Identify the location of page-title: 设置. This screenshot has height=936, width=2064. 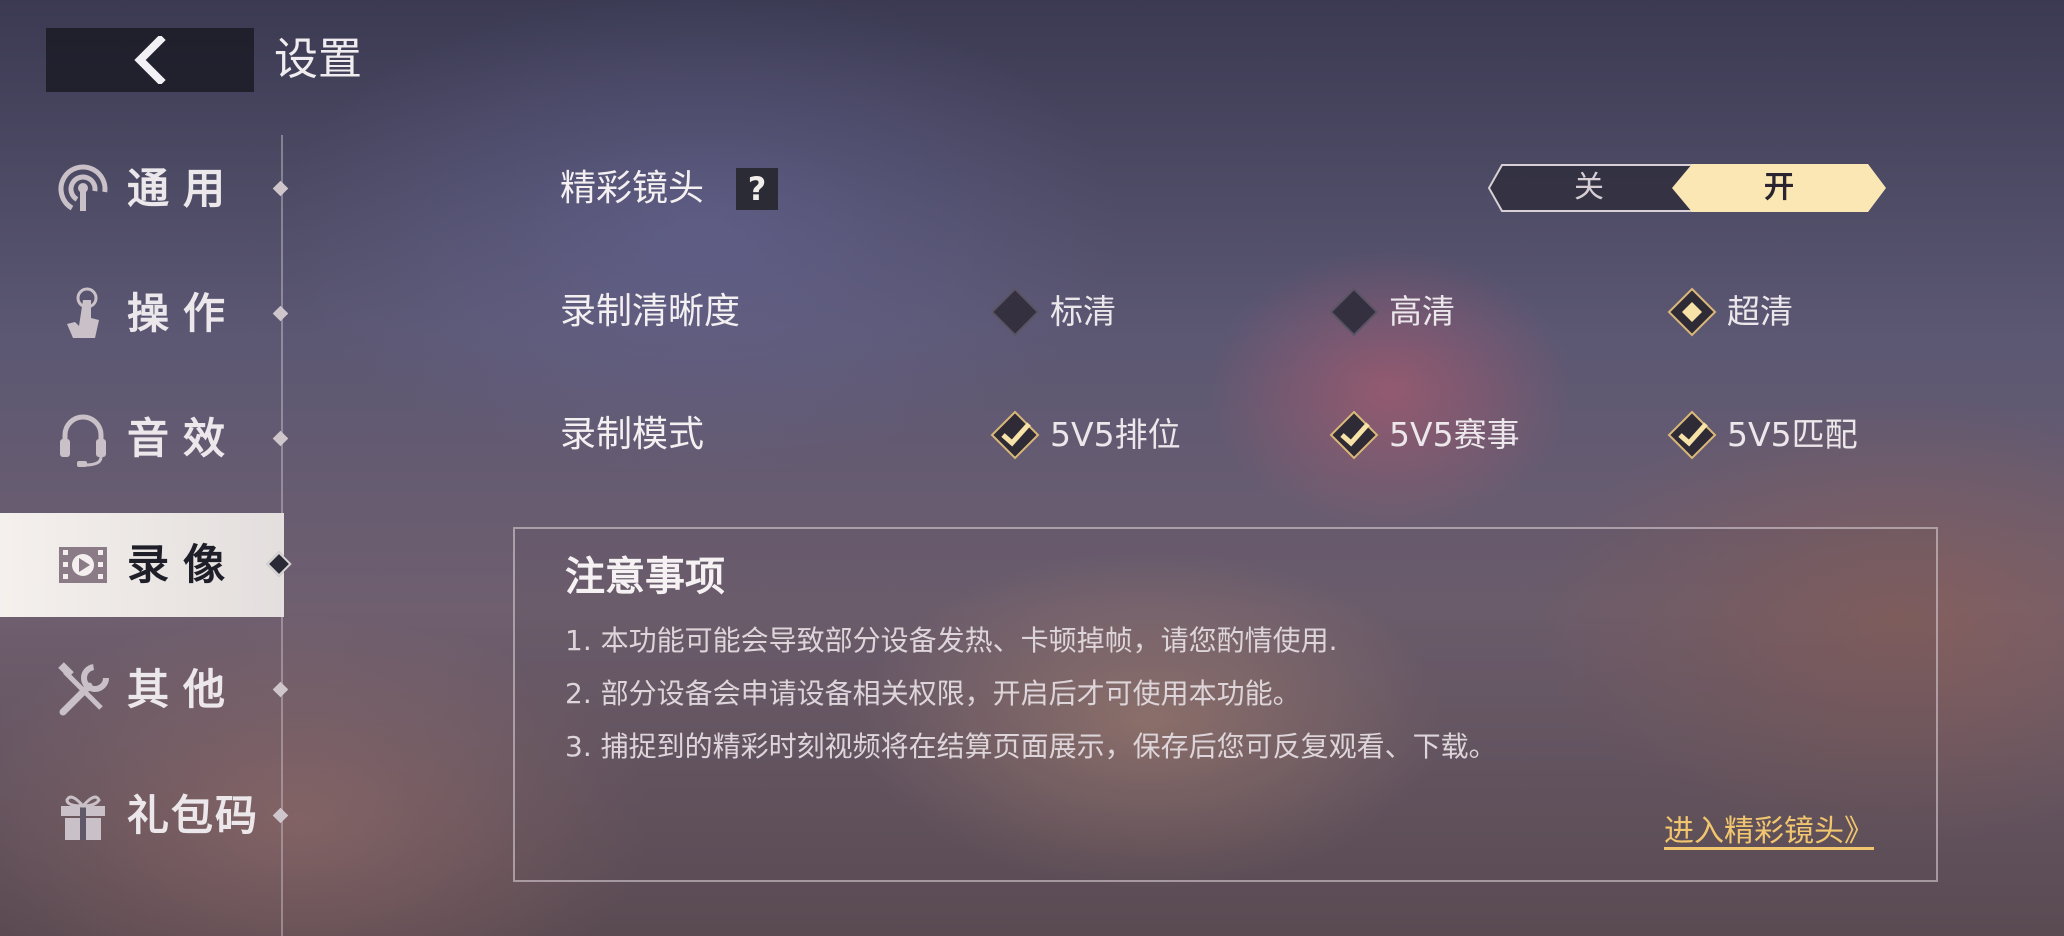
(318, 59).